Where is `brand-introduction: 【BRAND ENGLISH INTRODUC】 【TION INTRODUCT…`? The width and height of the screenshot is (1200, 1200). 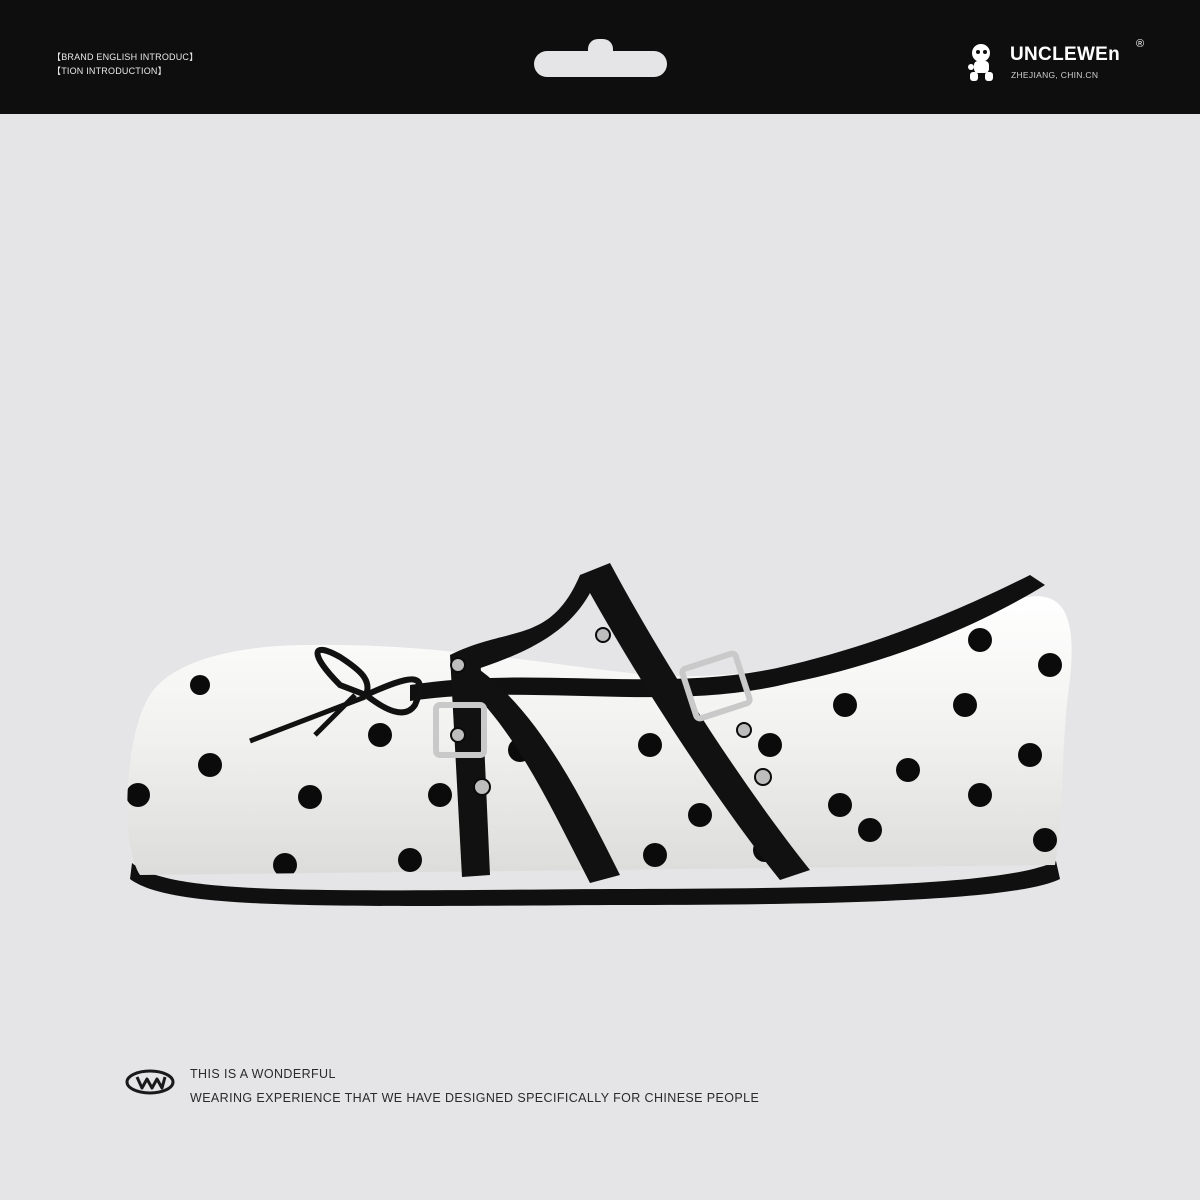 brand-introduction: 【BRAND ENGLISH INTRODUC】 【TION INTRODUCT… is located at coordinates (125, 64).